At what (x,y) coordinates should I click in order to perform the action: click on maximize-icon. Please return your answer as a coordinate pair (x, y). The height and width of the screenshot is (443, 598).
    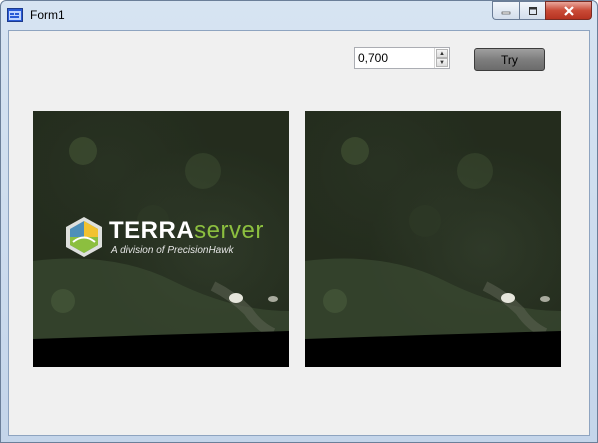
    Looking at the image, I should click on (532, 10).